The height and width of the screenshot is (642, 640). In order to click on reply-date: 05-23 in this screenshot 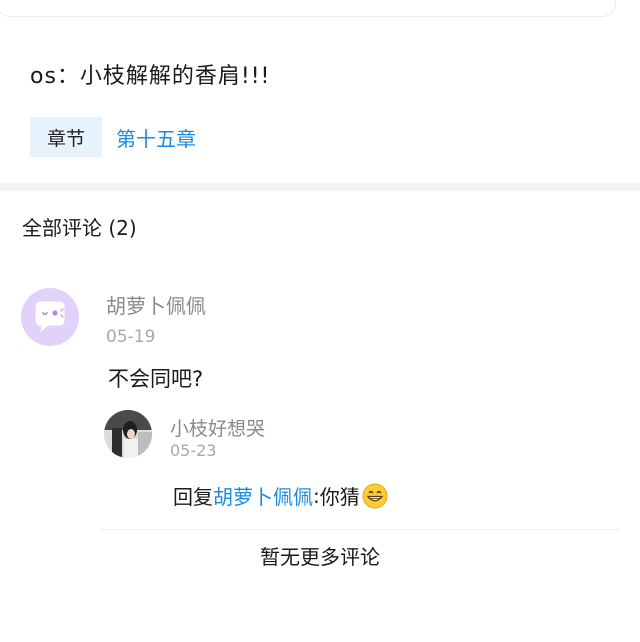, I will do `click(193, 450)`.